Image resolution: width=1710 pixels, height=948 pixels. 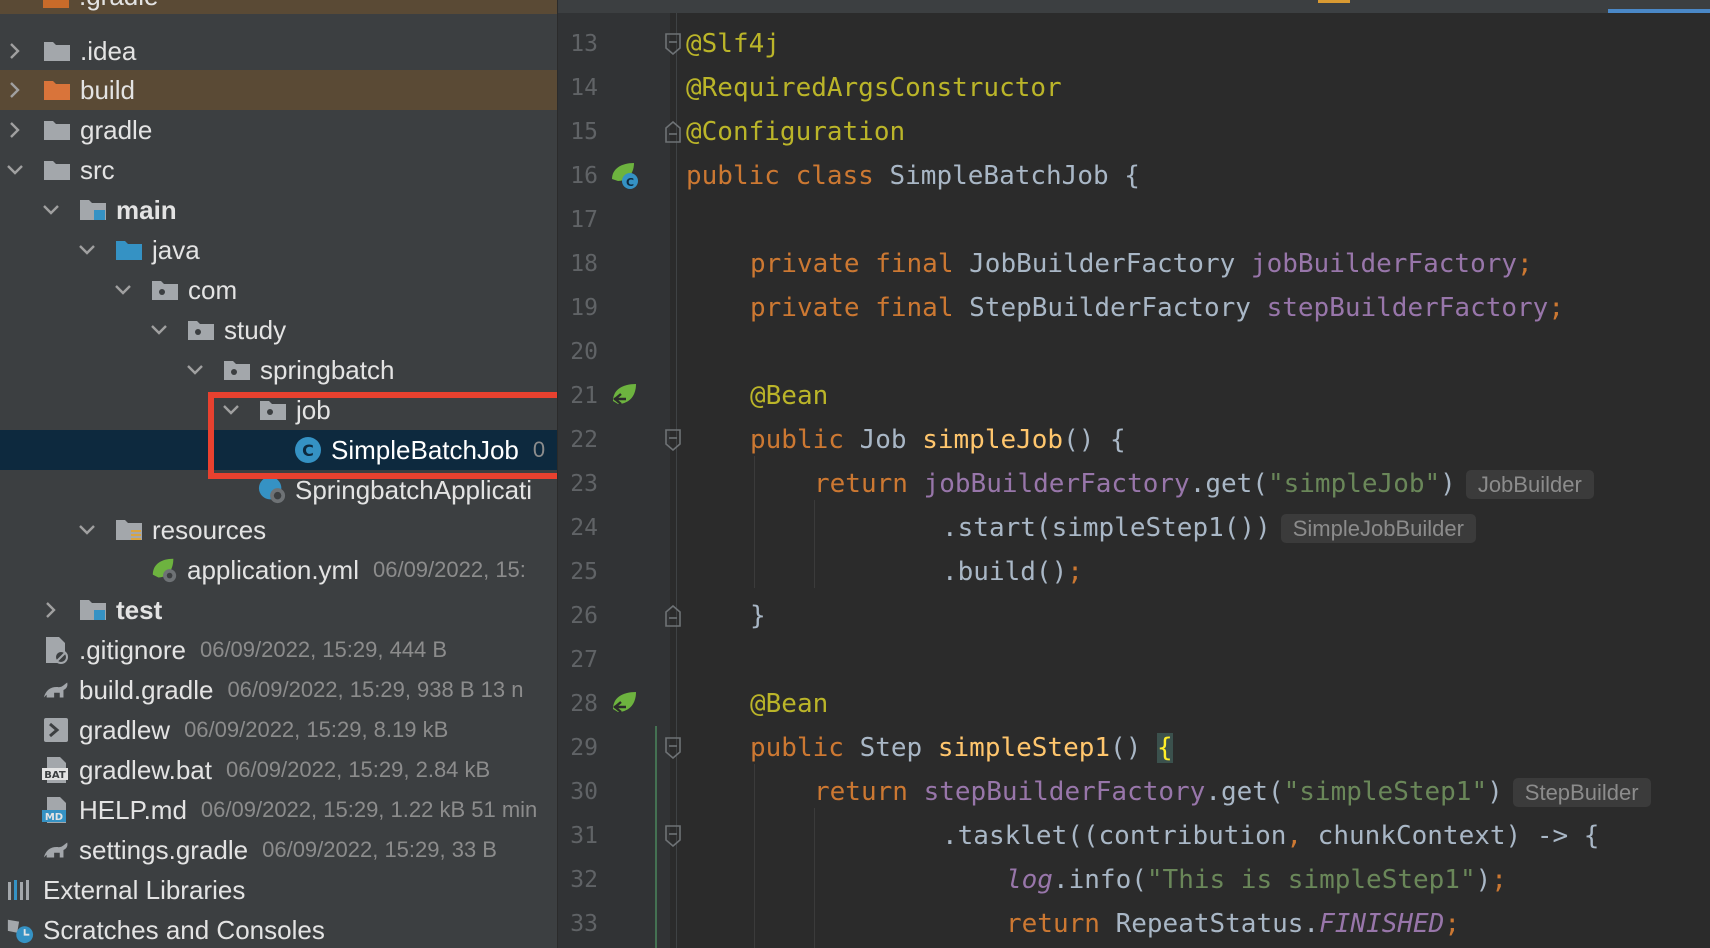 I want to click on code-line-26: 26 }, so click(x=1134, y=616).